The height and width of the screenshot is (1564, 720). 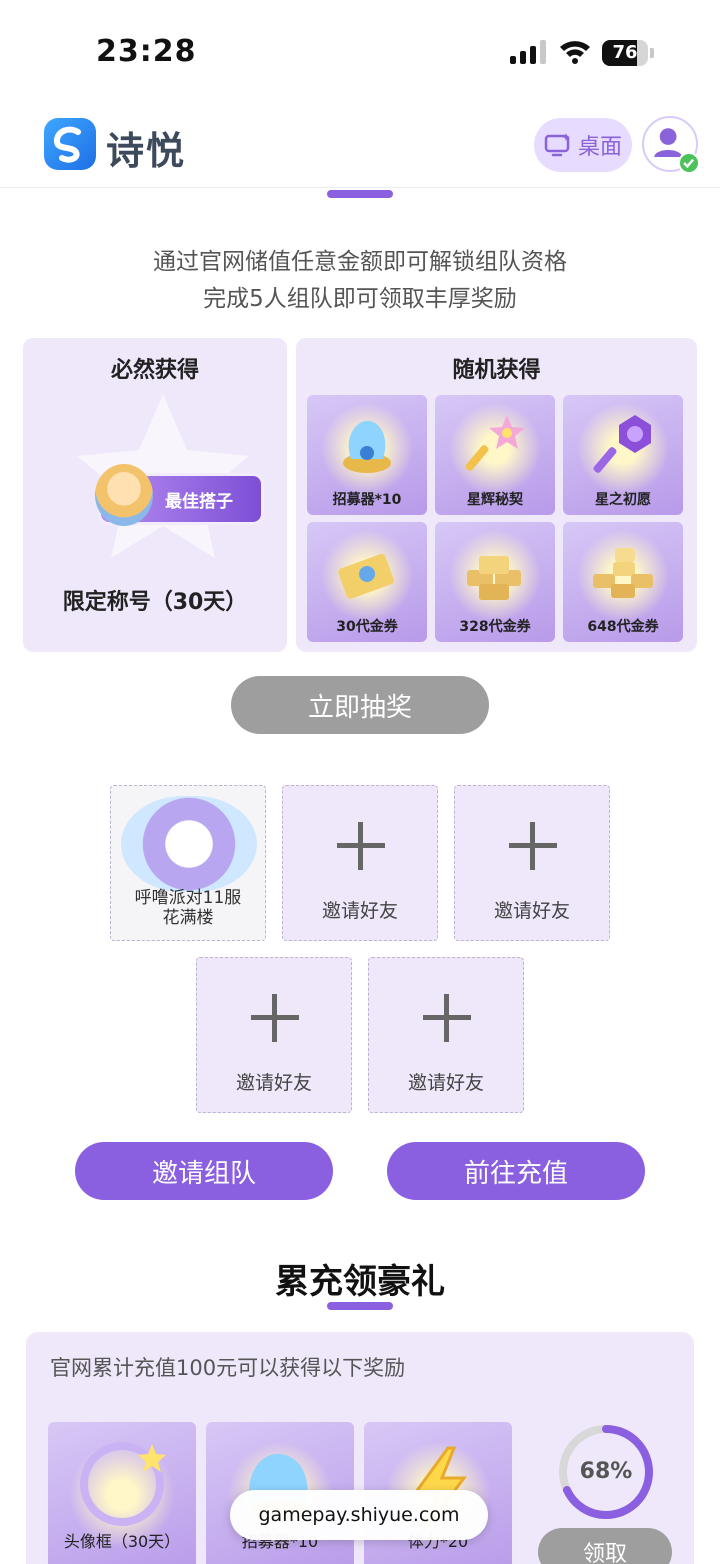 What do you see at coordinates (671, 145) in the screenshot?
I see `user-avatar-button` at bounding box center [671, 145].